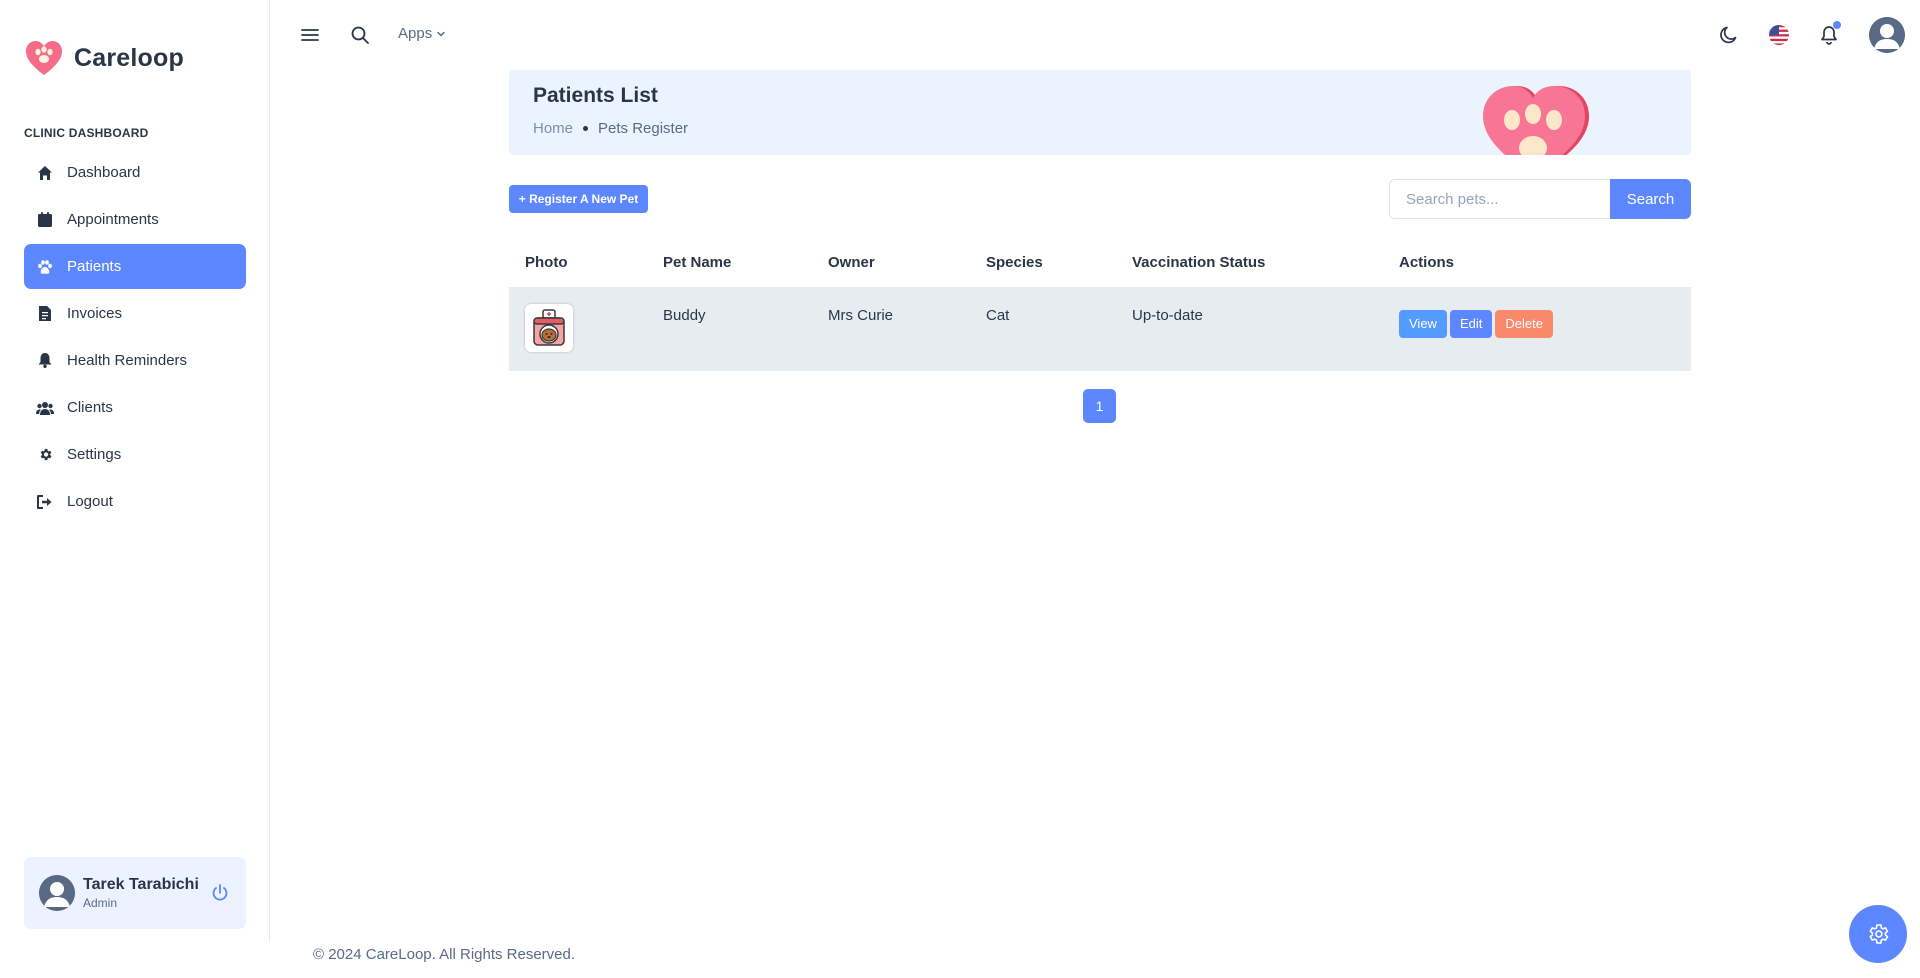 Image resolution: width=1920 pixels, height=978 pixels. Describe the element at coordinates (220, 893) in the screenshot. I see `power-icon` at that location.